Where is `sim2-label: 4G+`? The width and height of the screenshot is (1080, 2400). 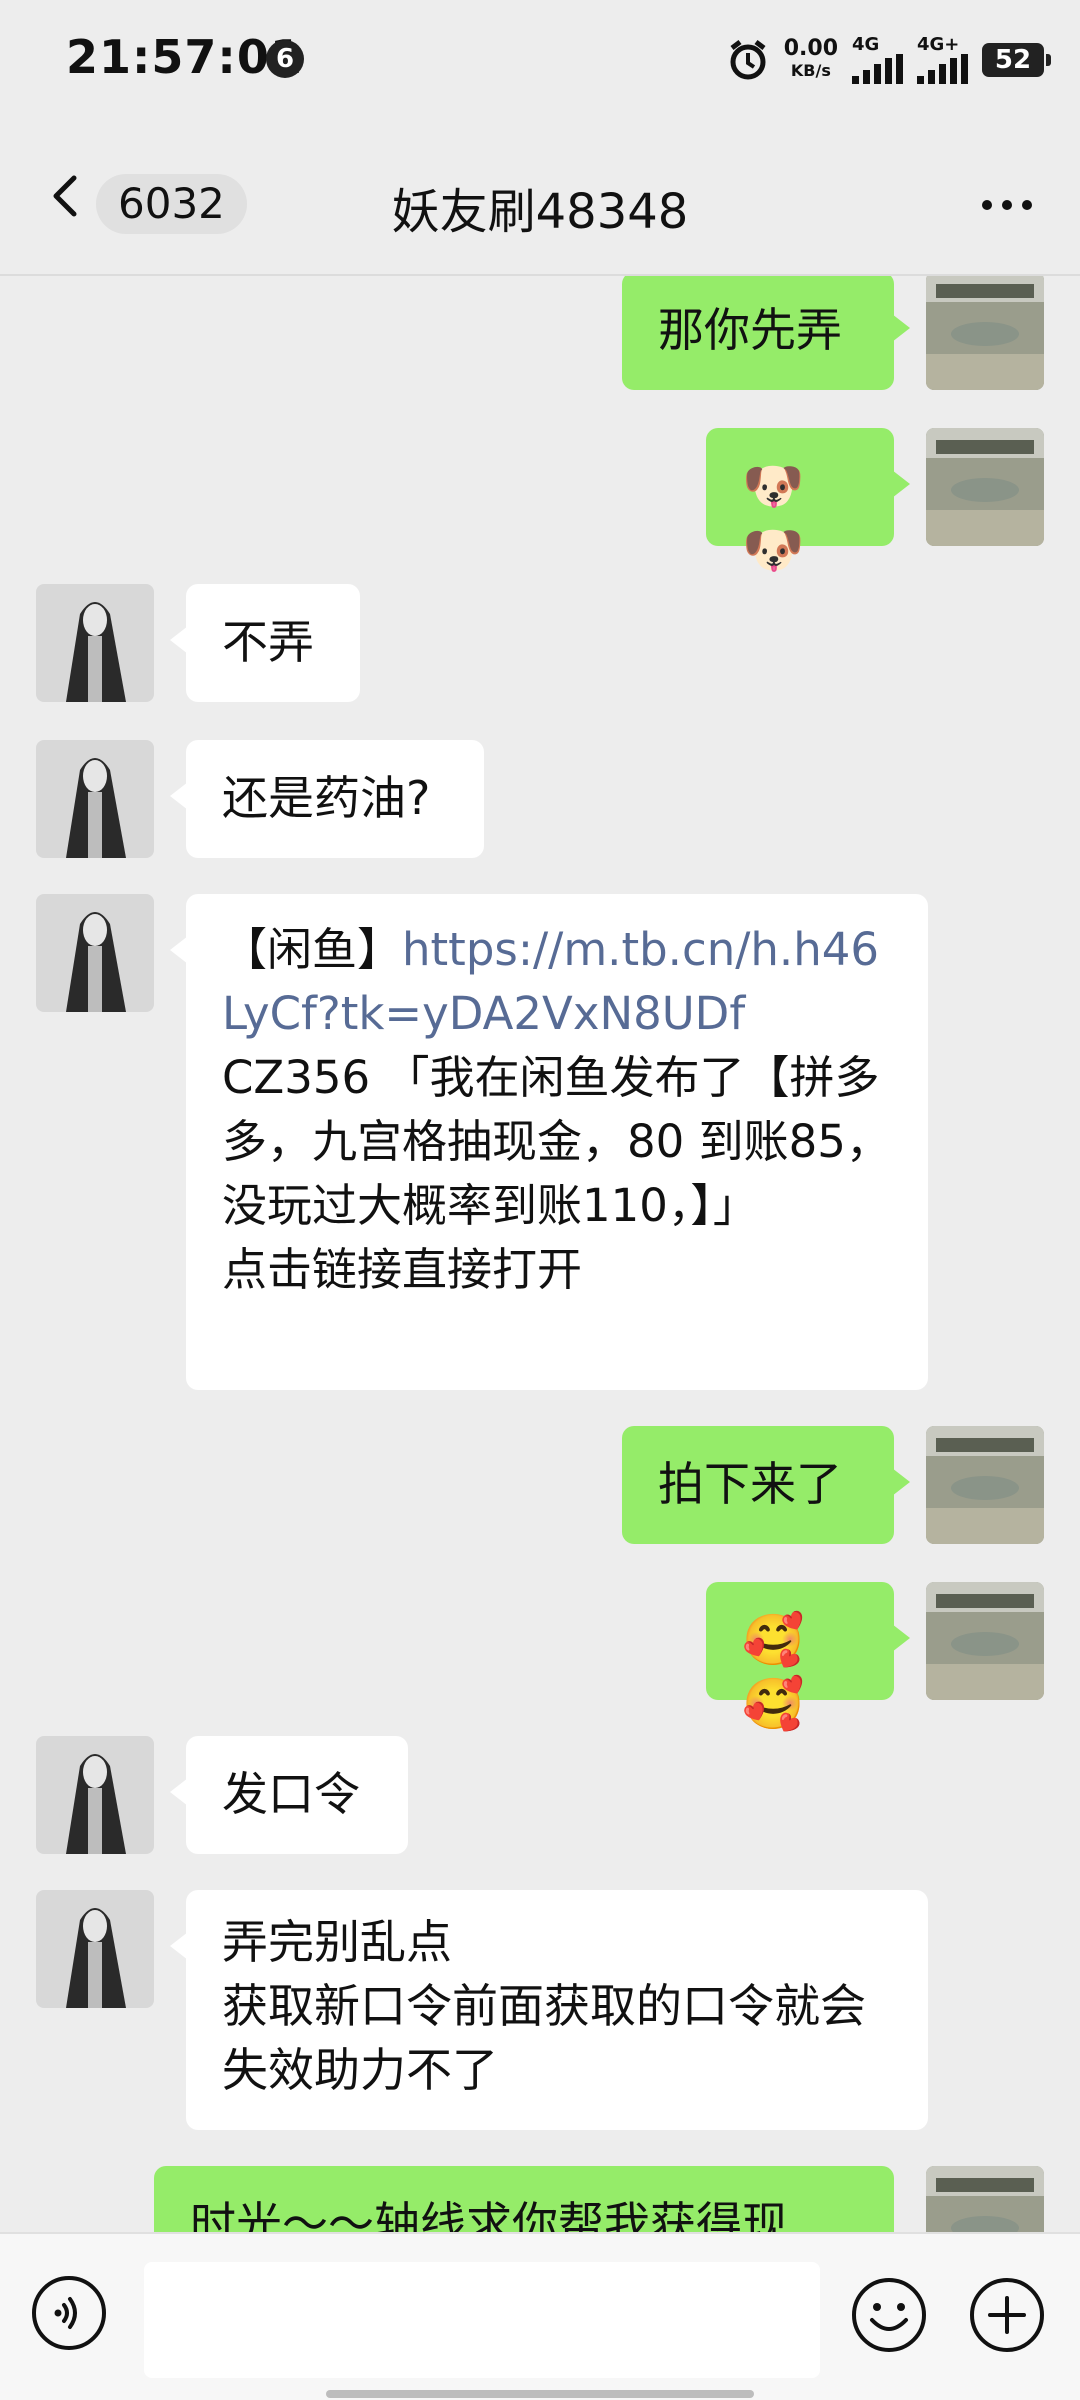
sim2-label: 4G+ is located at coordinates (938, 44).